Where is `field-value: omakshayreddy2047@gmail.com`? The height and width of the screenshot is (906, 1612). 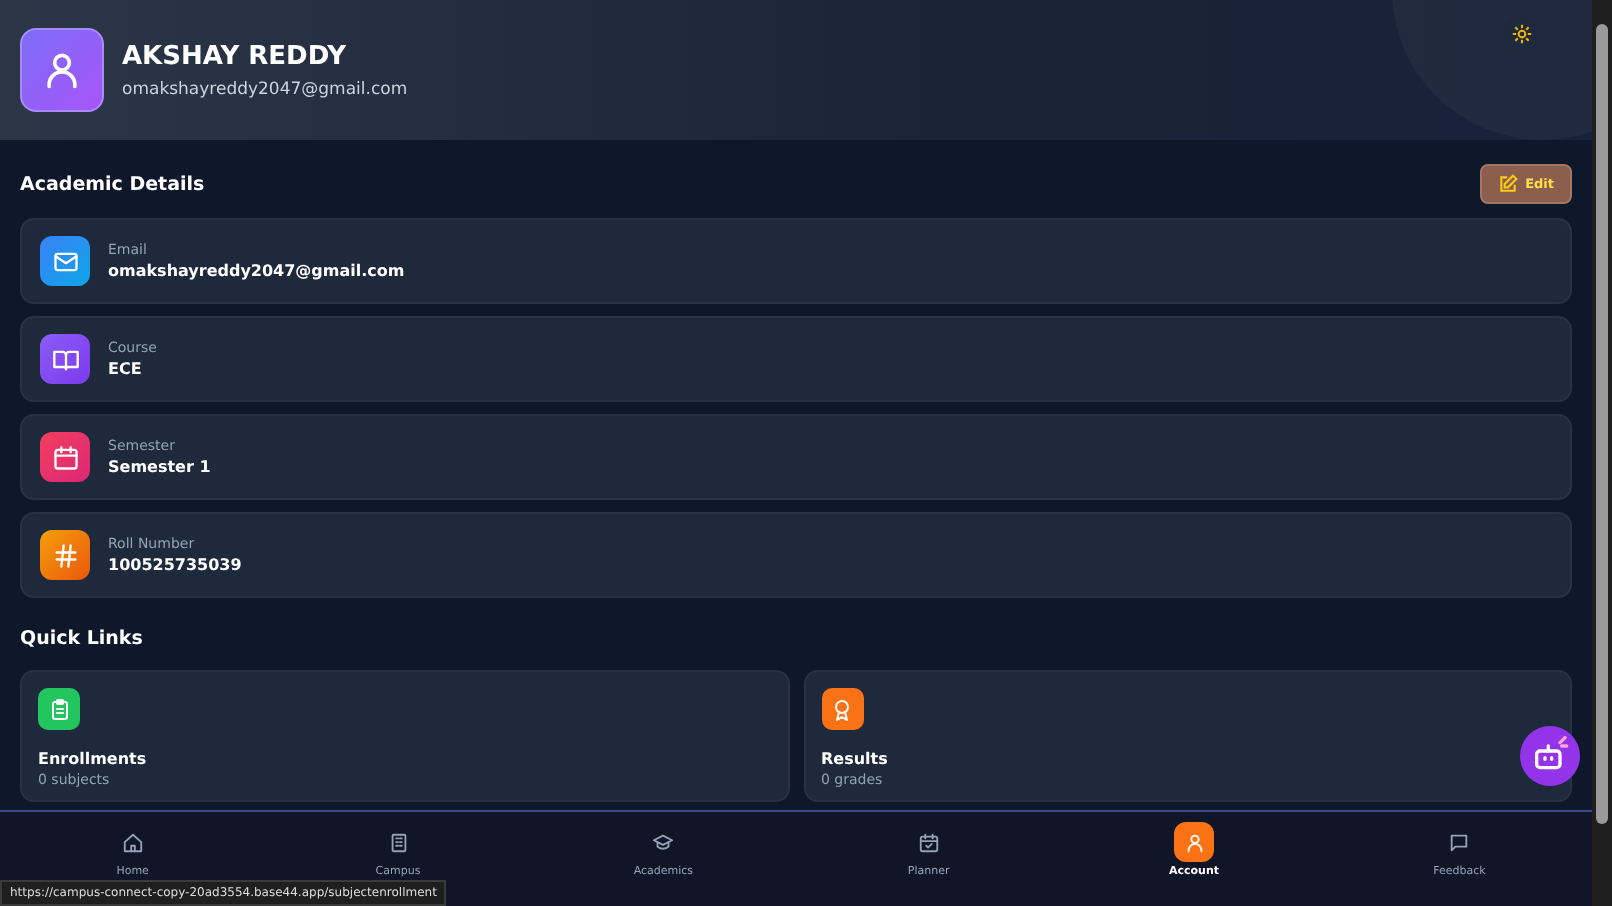 field-value: omakshayreddy2047@gmail.com is located at coordinates (256, 271).